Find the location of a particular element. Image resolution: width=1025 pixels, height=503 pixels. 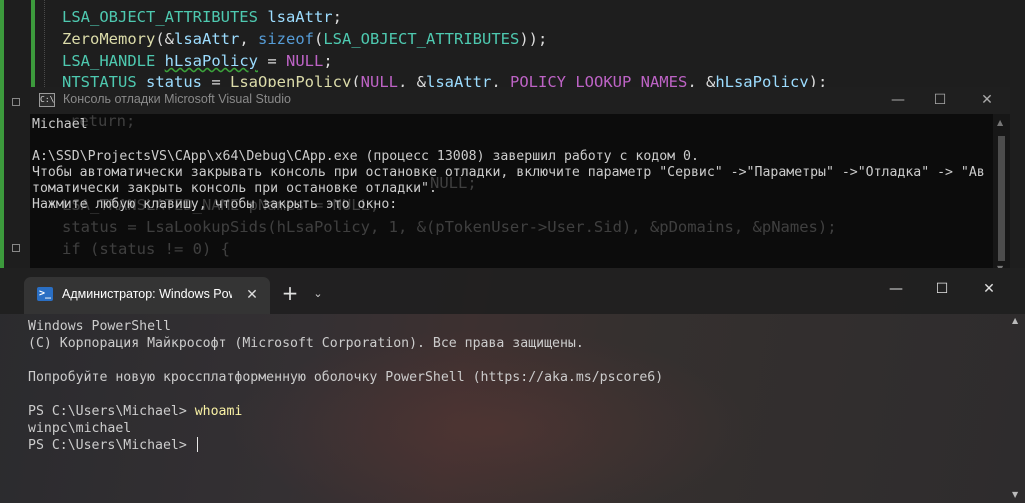

vs-console-scrollbar: ▲ ▼ is located at coordinates (1001, 193).